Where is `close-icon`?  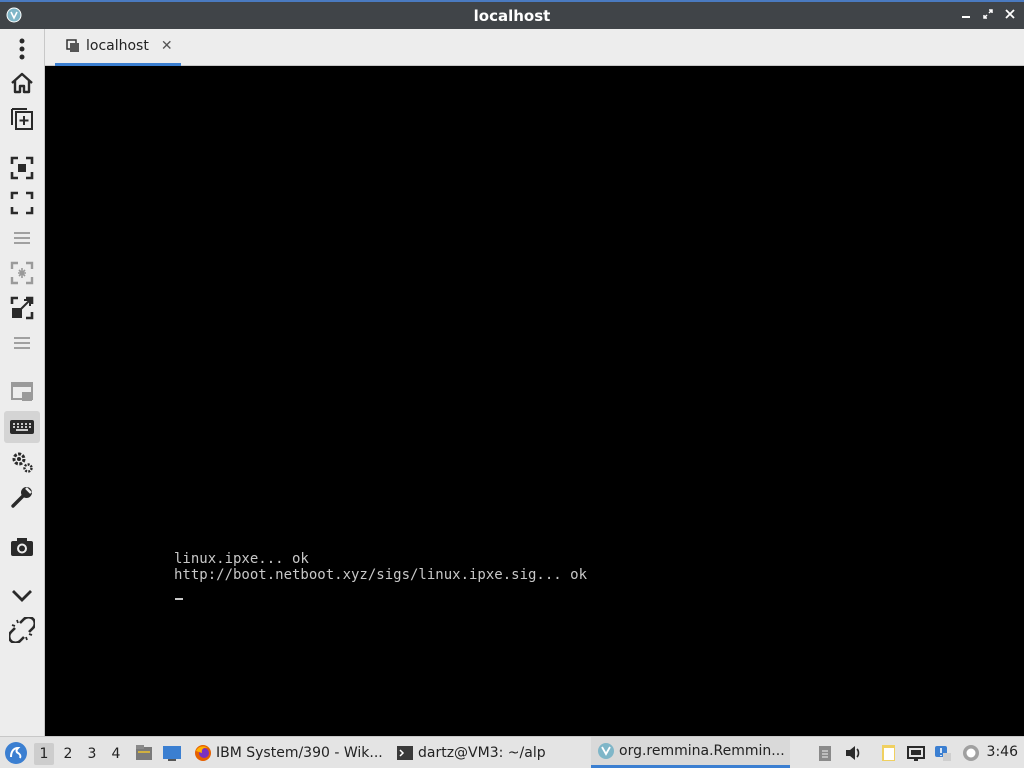
close-icon is located at coordinates (1010, 14).